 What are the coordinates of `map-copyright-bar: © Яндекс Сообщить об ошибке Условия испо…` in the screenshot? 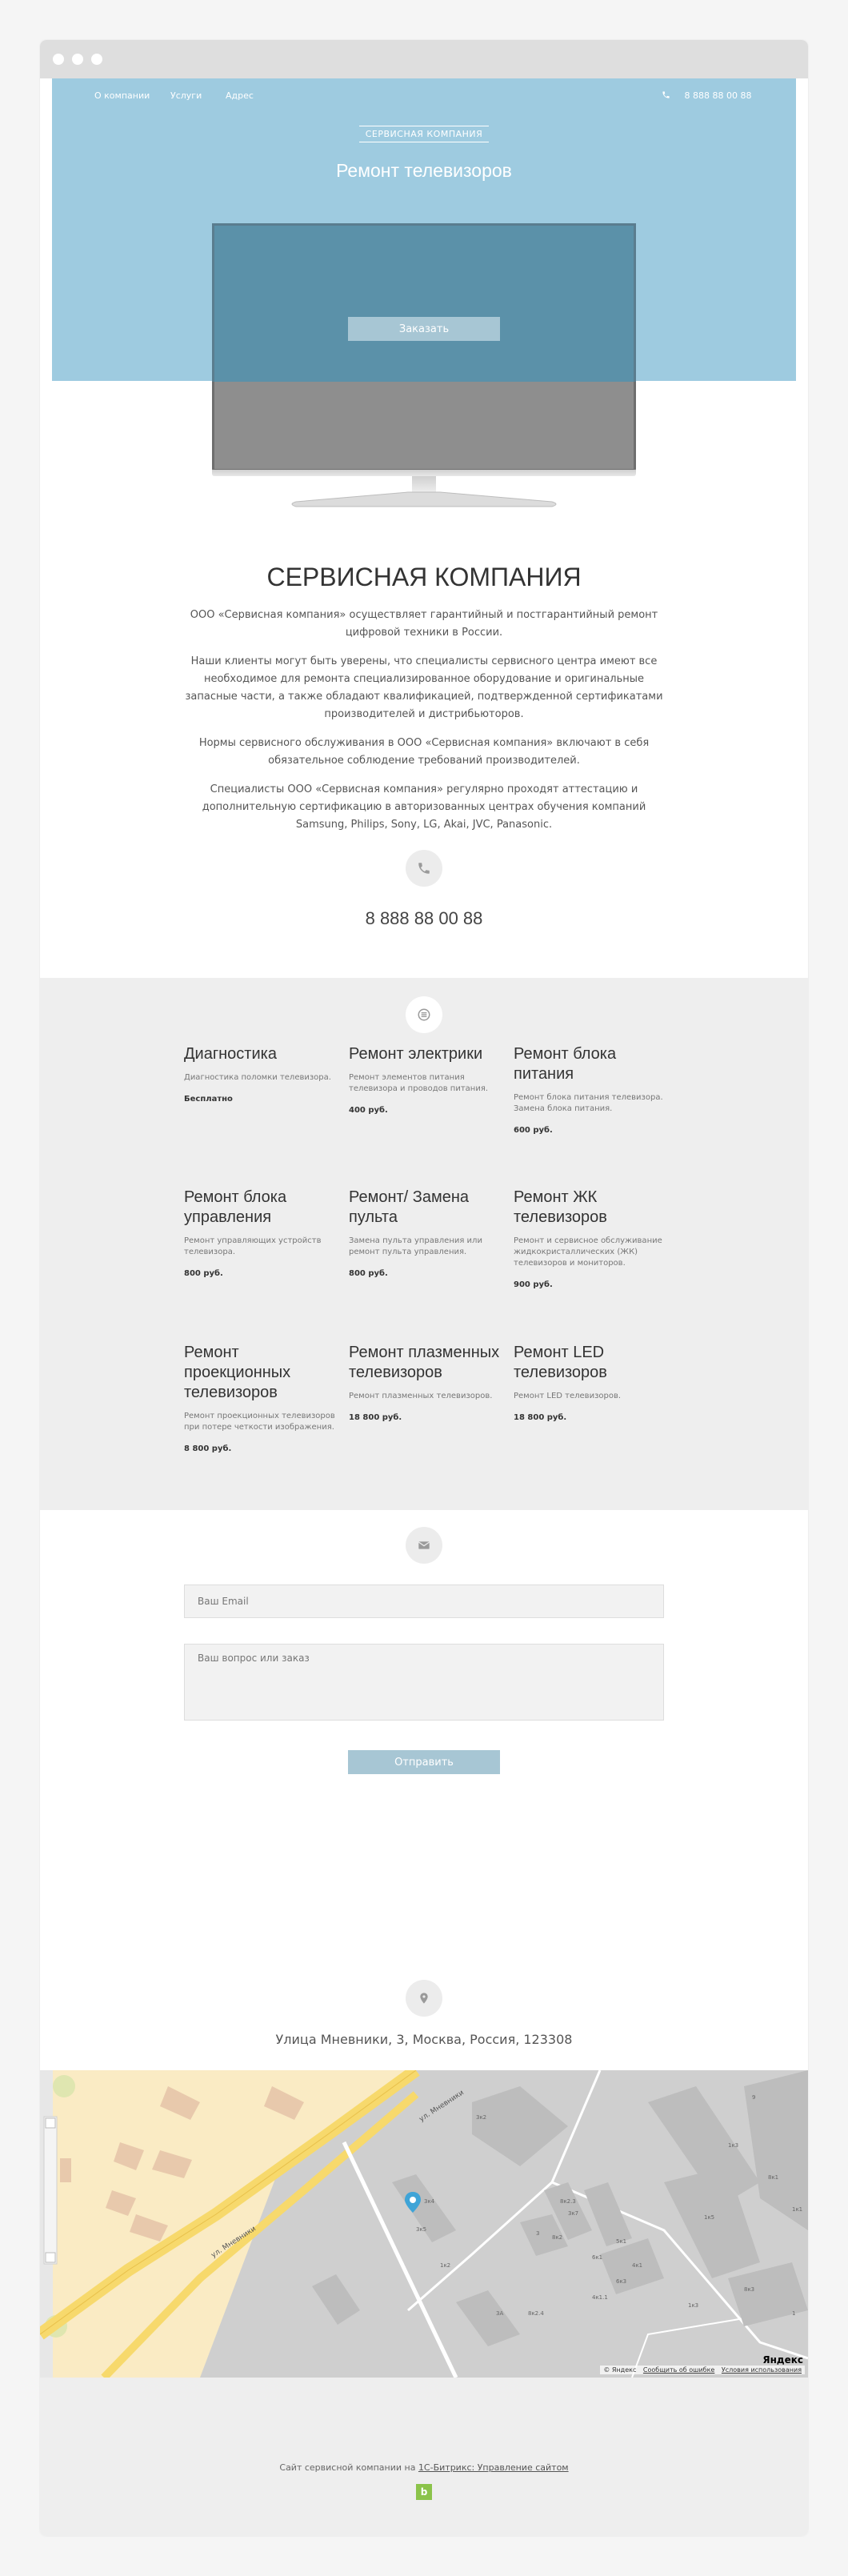 It's located at (702, 2370).